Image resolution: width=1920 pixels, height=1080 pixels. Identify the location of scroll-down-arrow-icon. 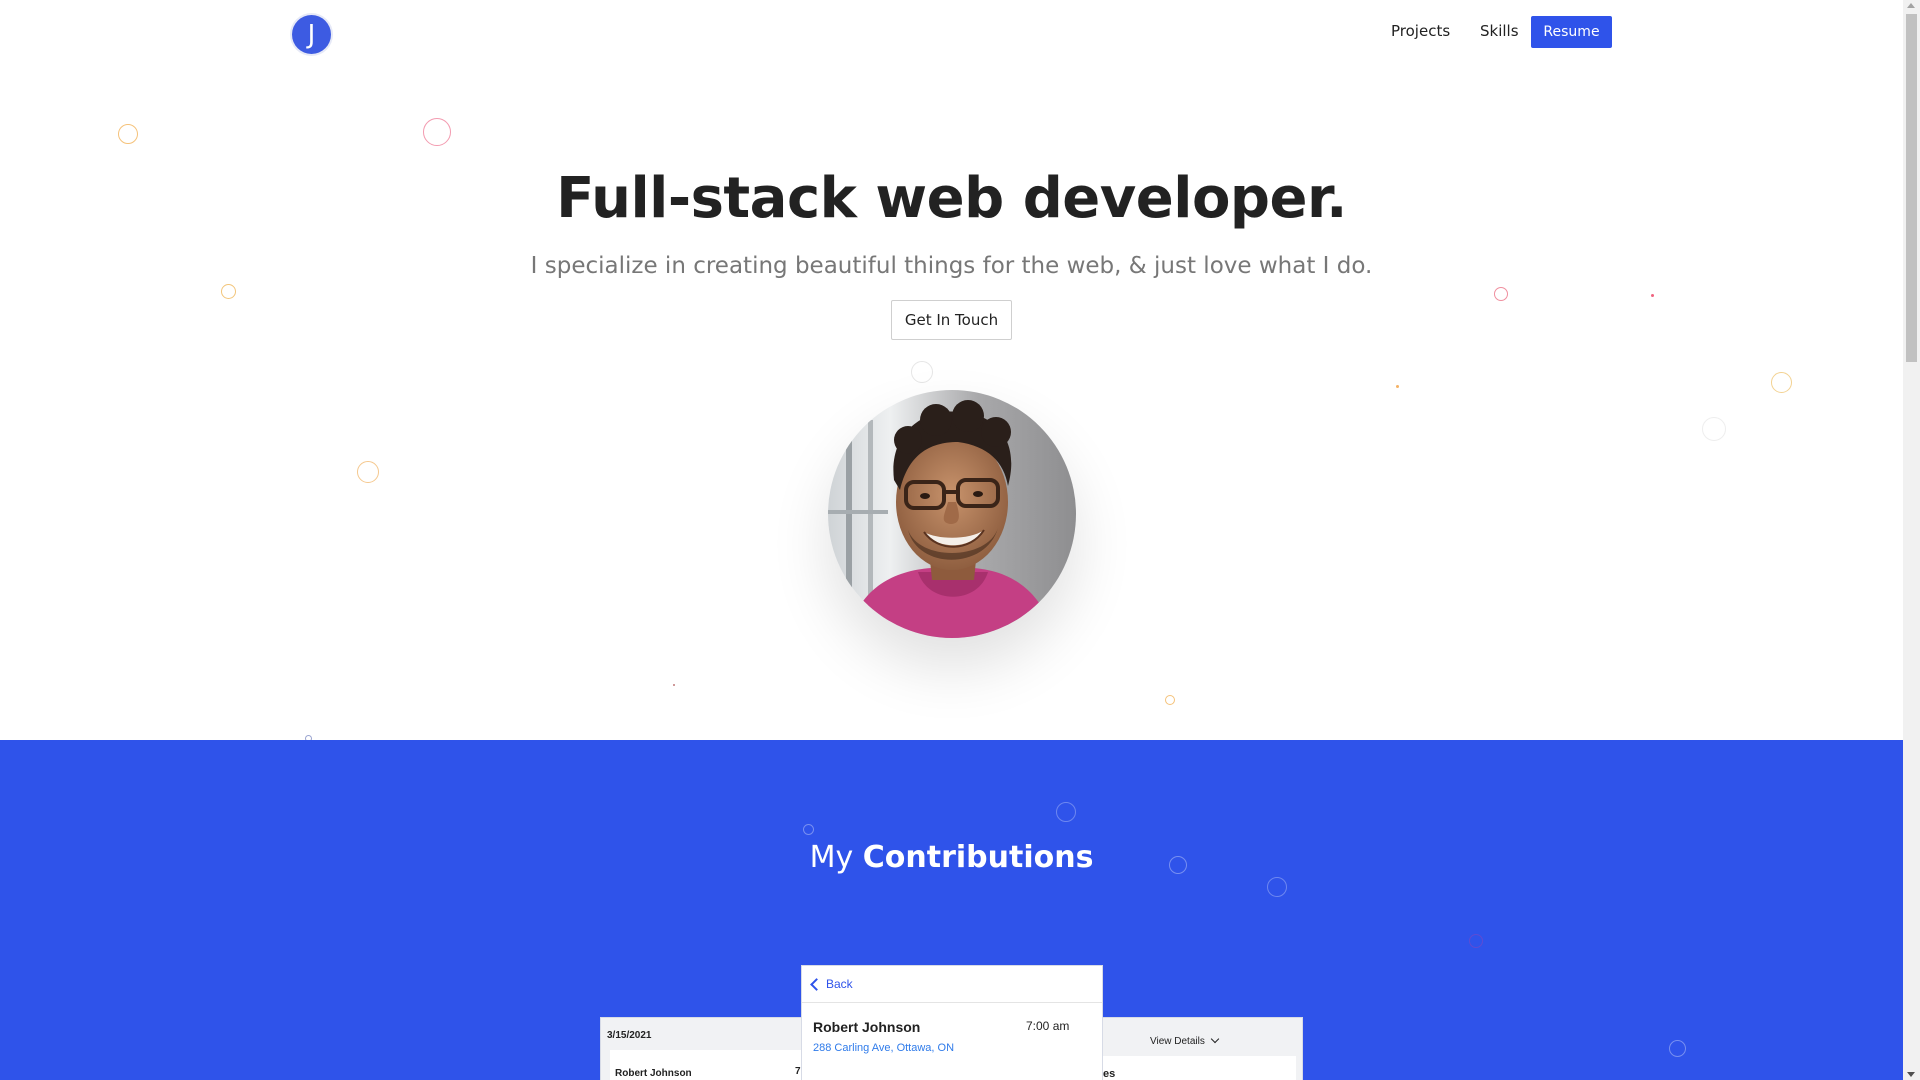
(1911, 1074).